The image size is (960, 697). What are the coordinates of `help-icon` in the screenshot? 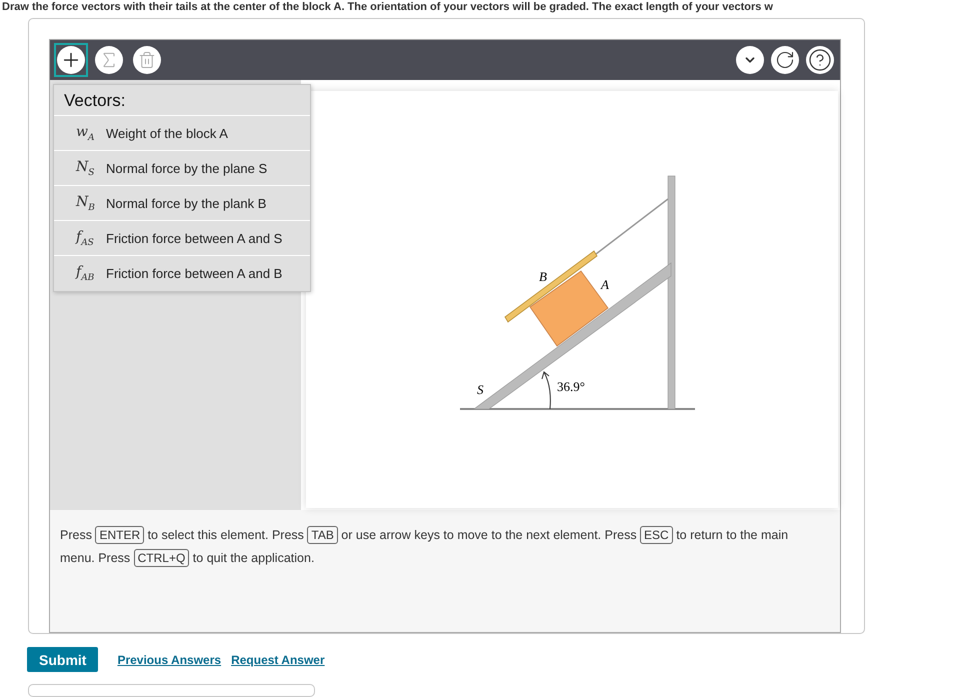 It's located at (820, 60).